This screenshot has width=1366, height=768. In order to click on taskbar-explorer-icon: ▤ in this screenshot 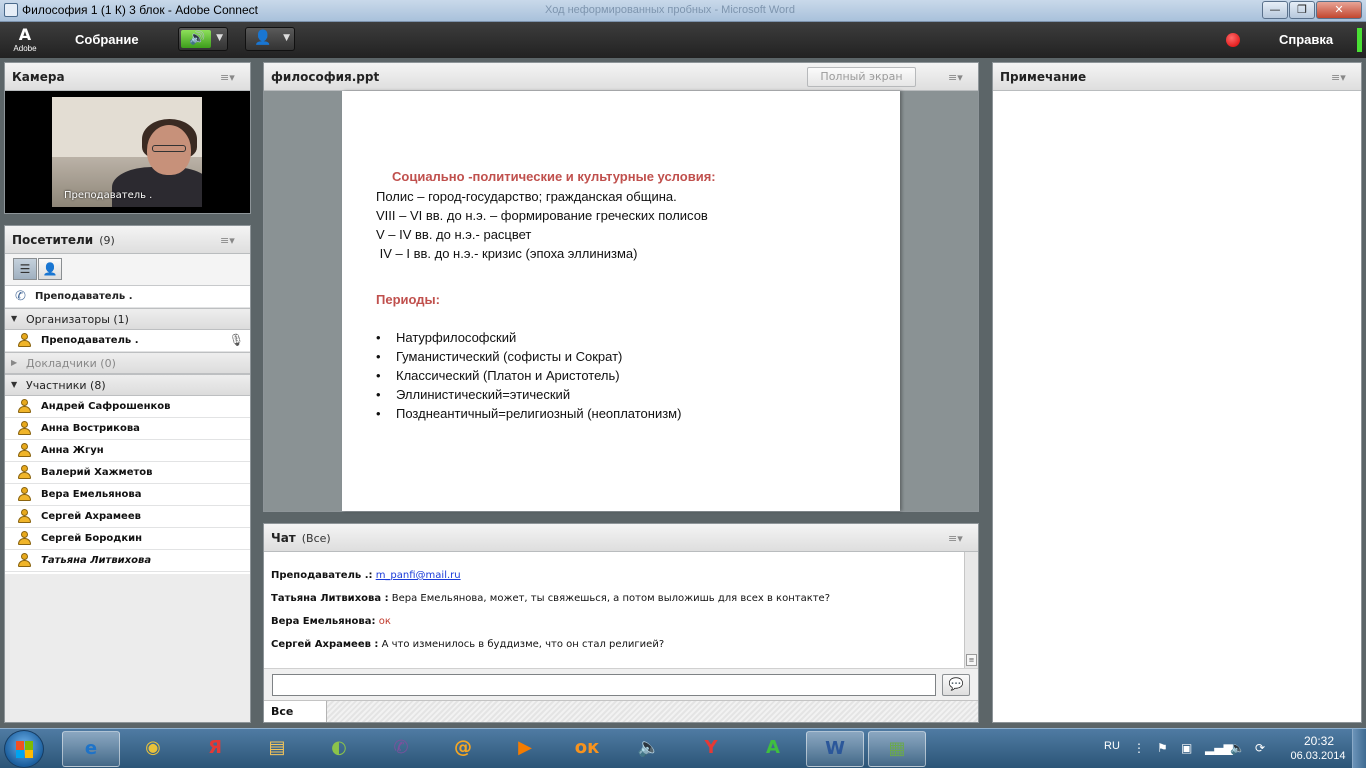, I will do `click(277, 749)`.